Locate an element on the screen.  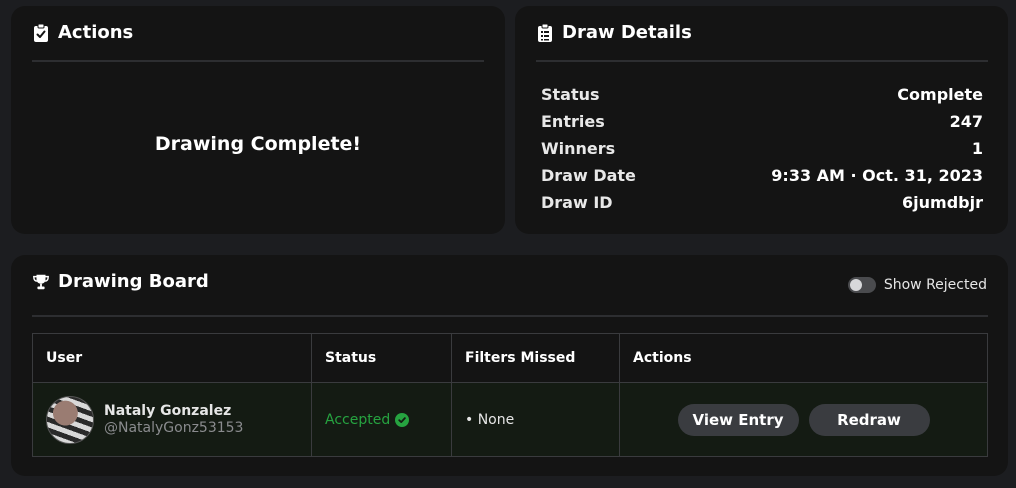
column-header-actions: Actions is located at coordinates (662, 358).